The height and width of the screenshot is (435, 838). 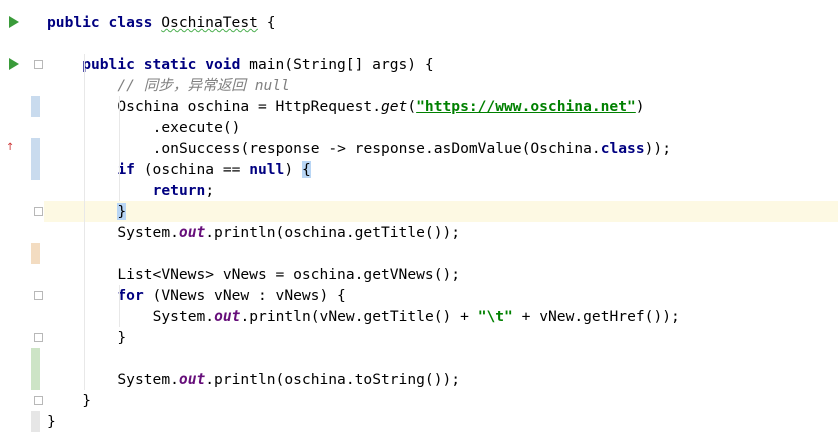 I want to click on caret-line-highlight, so click(x=441, y=211).